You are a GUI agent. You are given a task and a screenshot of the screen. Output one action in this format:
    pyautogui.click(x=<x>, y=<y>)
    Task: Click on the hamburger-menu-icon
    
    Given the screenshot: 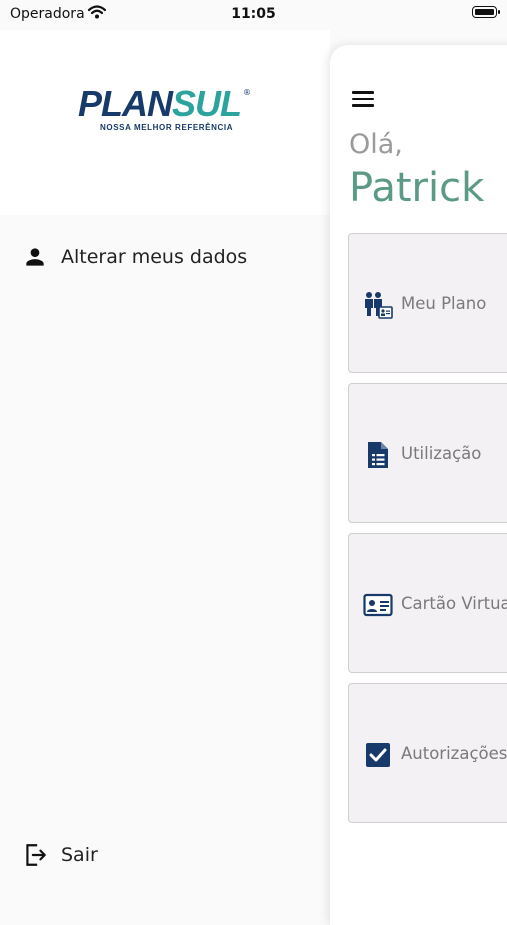 What is the action you would take?
    pyautogui.click(x=363, y=100)
    